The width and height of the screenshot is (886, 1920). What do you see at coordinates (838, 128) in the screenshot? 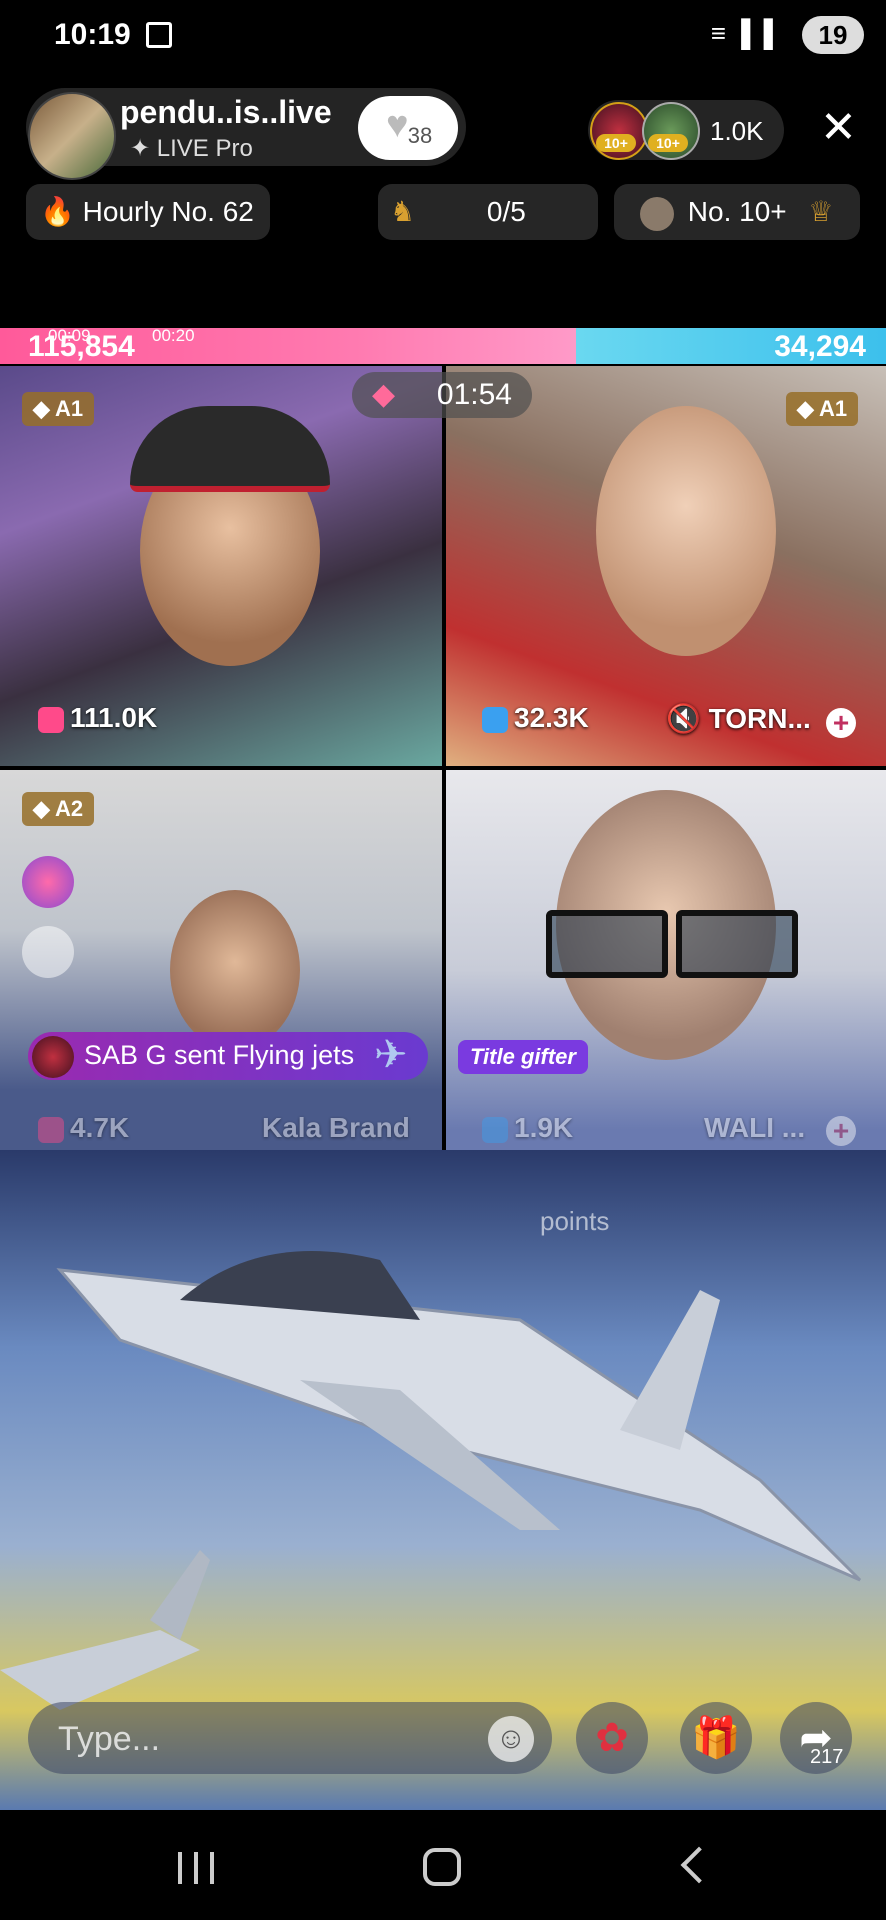
I see `close-icon: ✕` at bounding box center [838, 128].